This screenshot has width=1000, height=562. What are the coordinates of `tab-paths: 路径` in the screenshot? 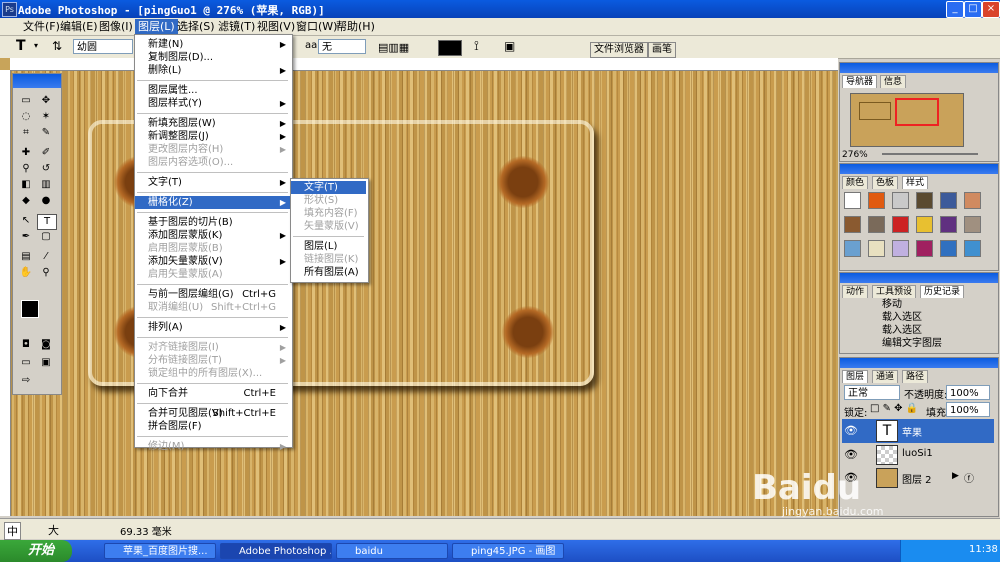 It's located at (915, 376).